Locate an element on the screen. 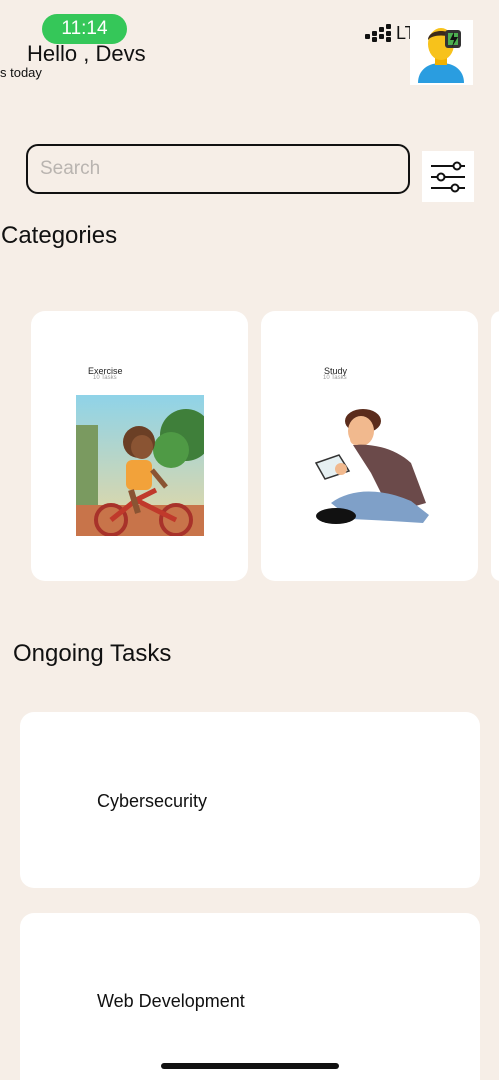 Image resolution: width=499 pixels, height=1080 pixels. category-card-study: Study 10 Tasks is located at coordinates (369, 446).